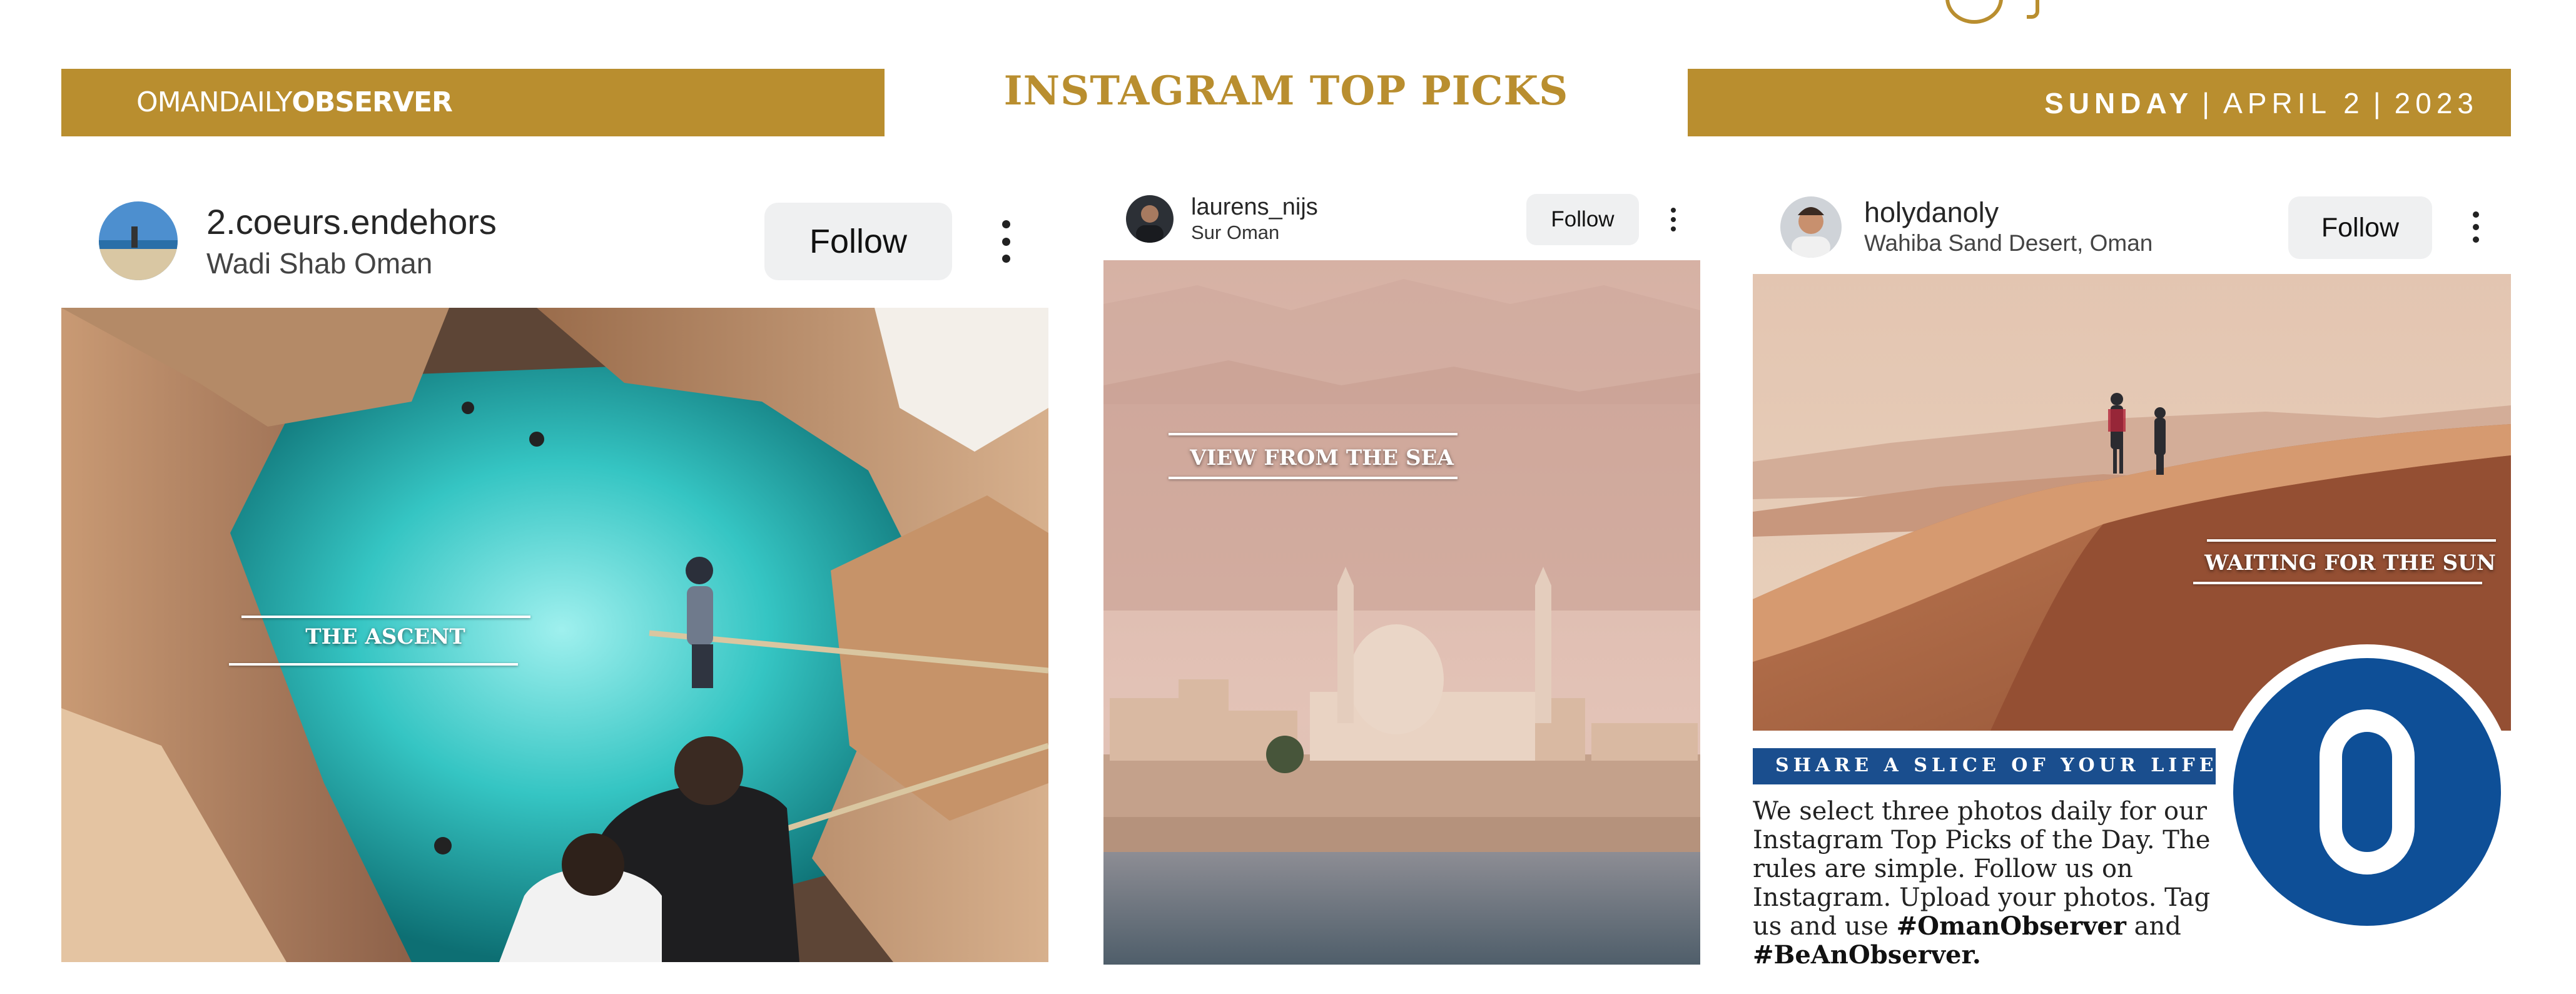 The height and width of the screenshot is (994, 2576). I want to click on top-decoration, so click(1974, 12).